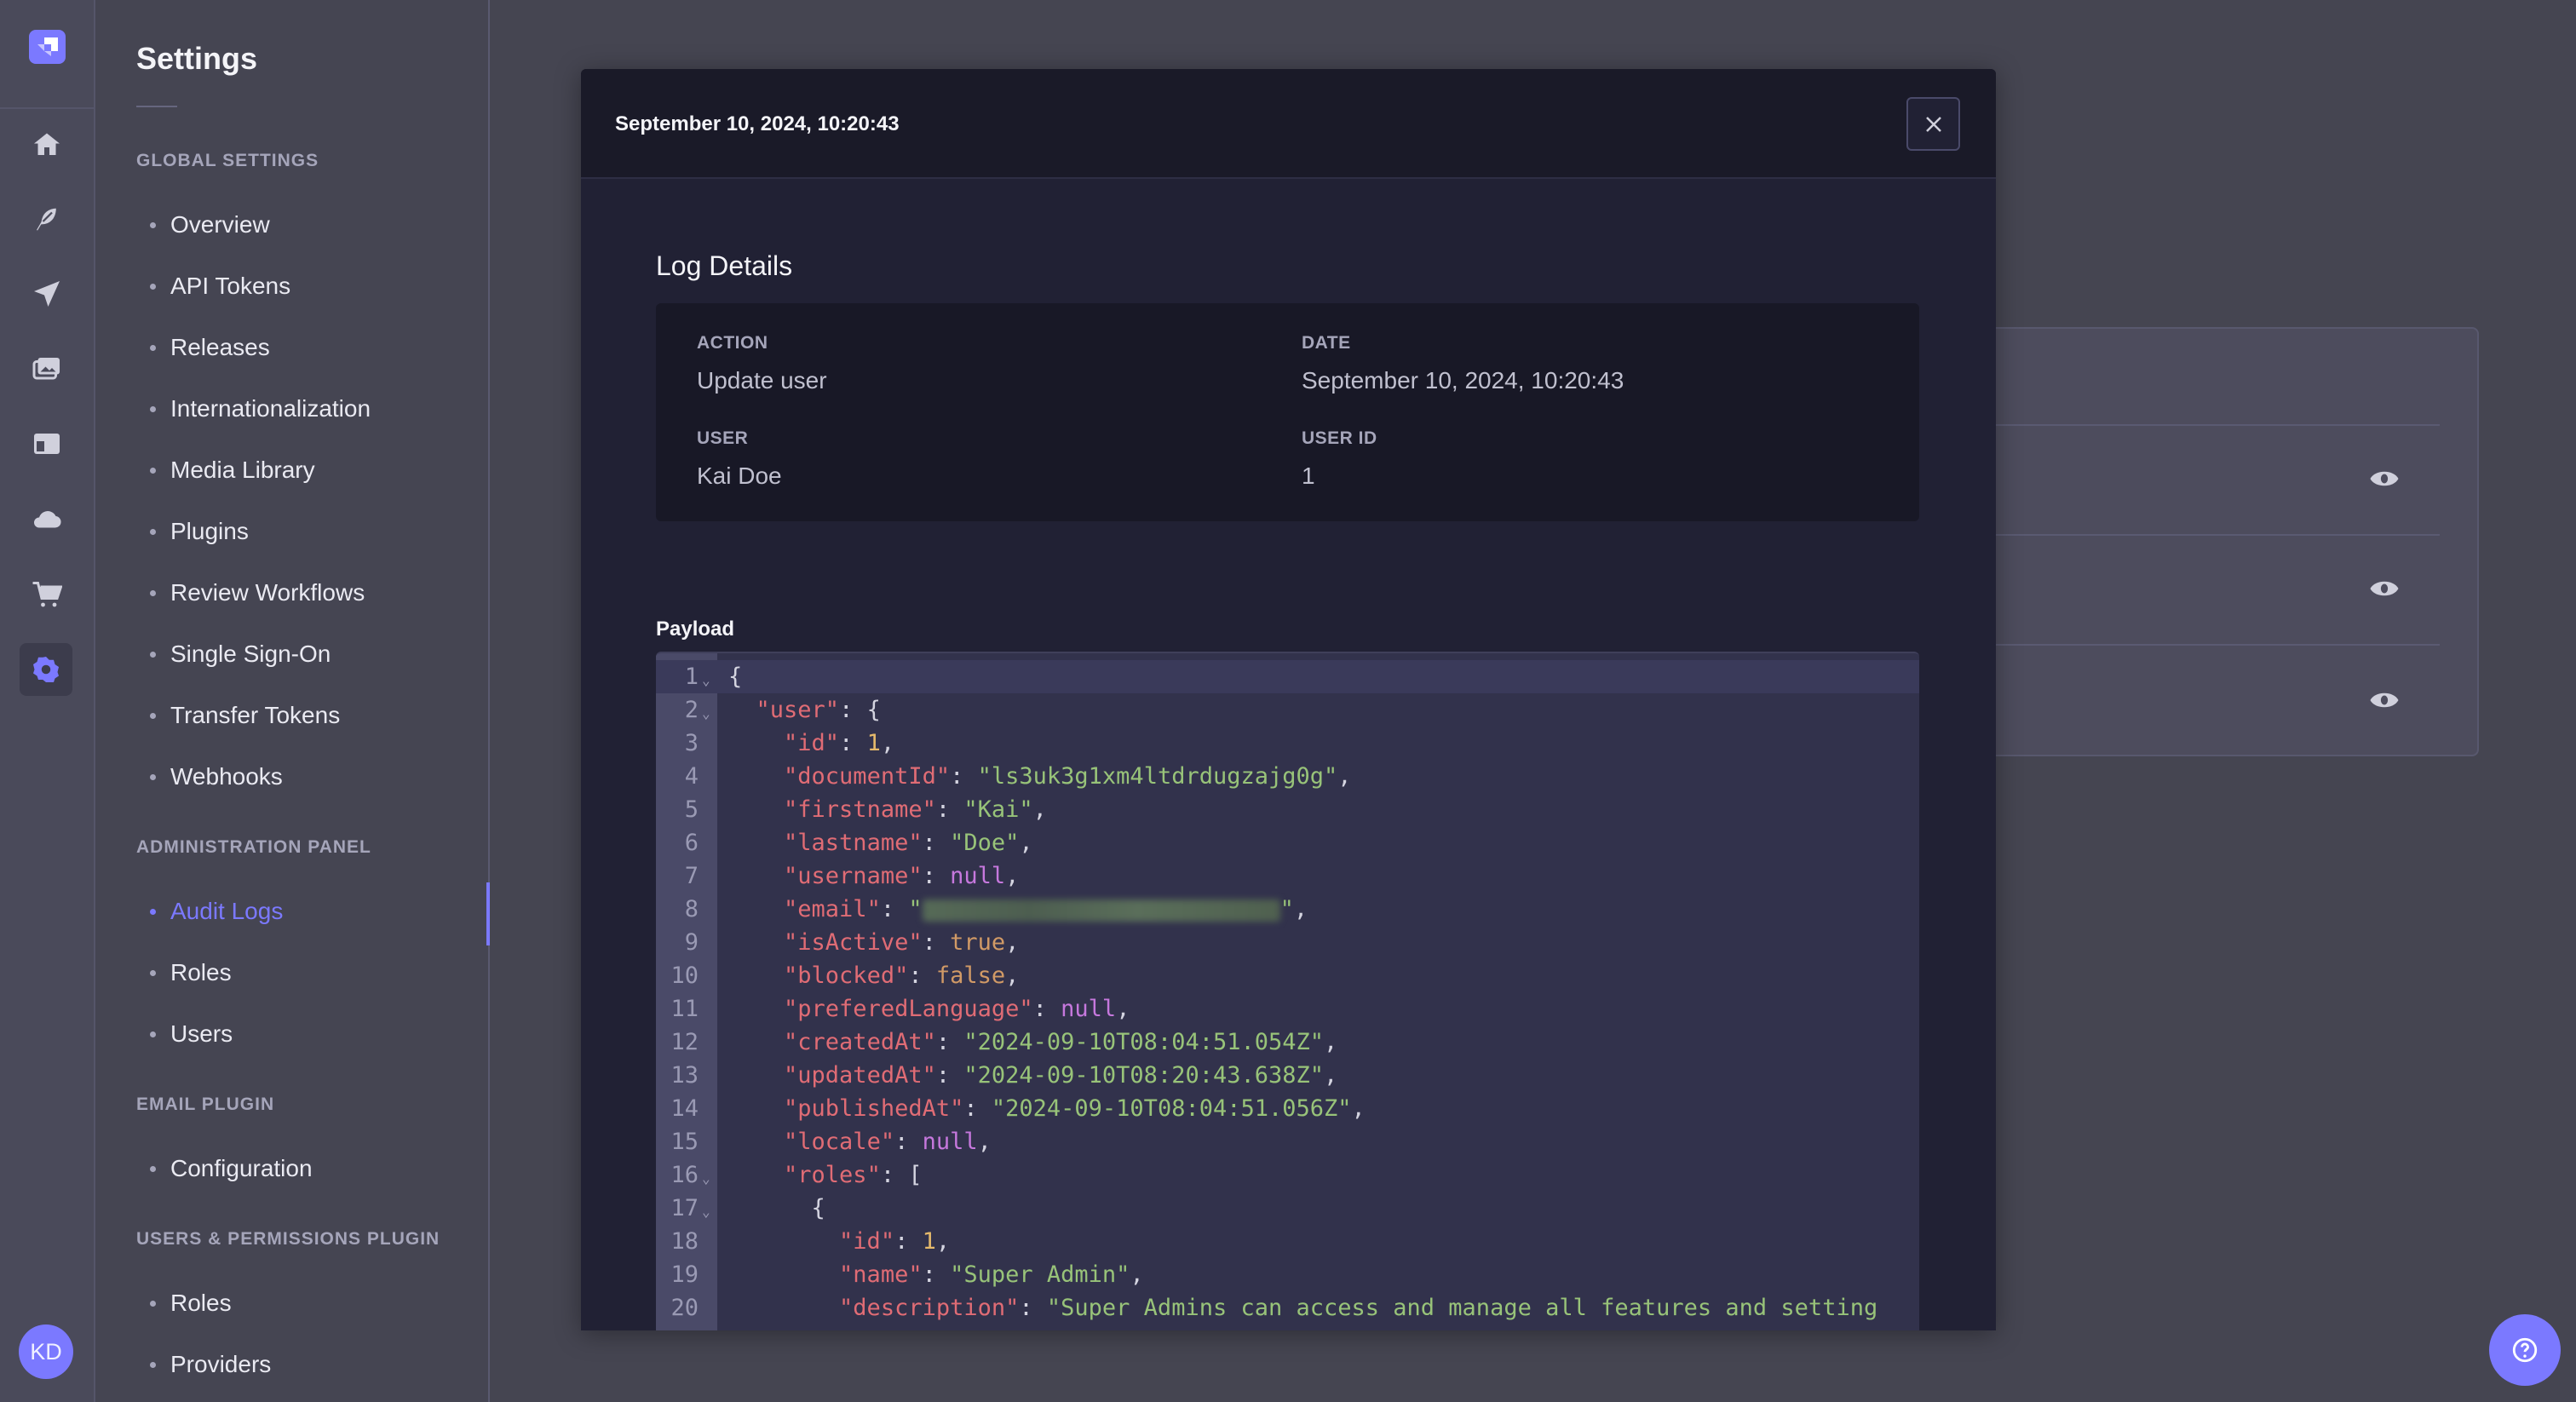 This screenshot has width=2576, height=1402. Describe the element at coordinates (854, 876) in the screenshot. I see `code-token: "username"` at that location.